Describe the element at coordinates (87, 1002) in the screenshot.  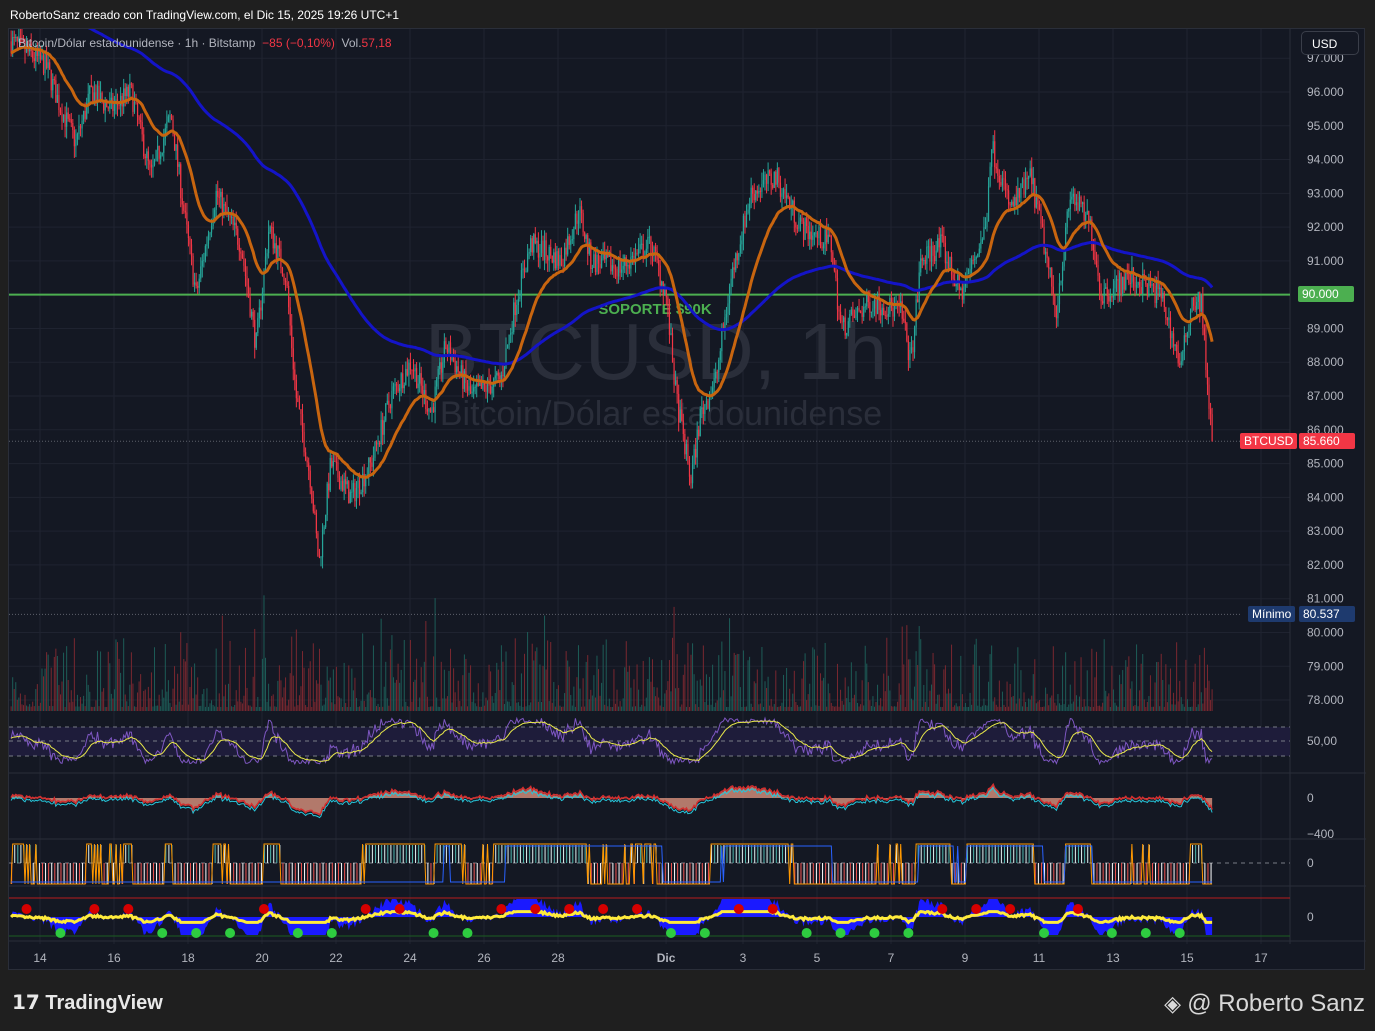
I see `tradingview-logo: 𝟭𝟳 TradingView` at that location.